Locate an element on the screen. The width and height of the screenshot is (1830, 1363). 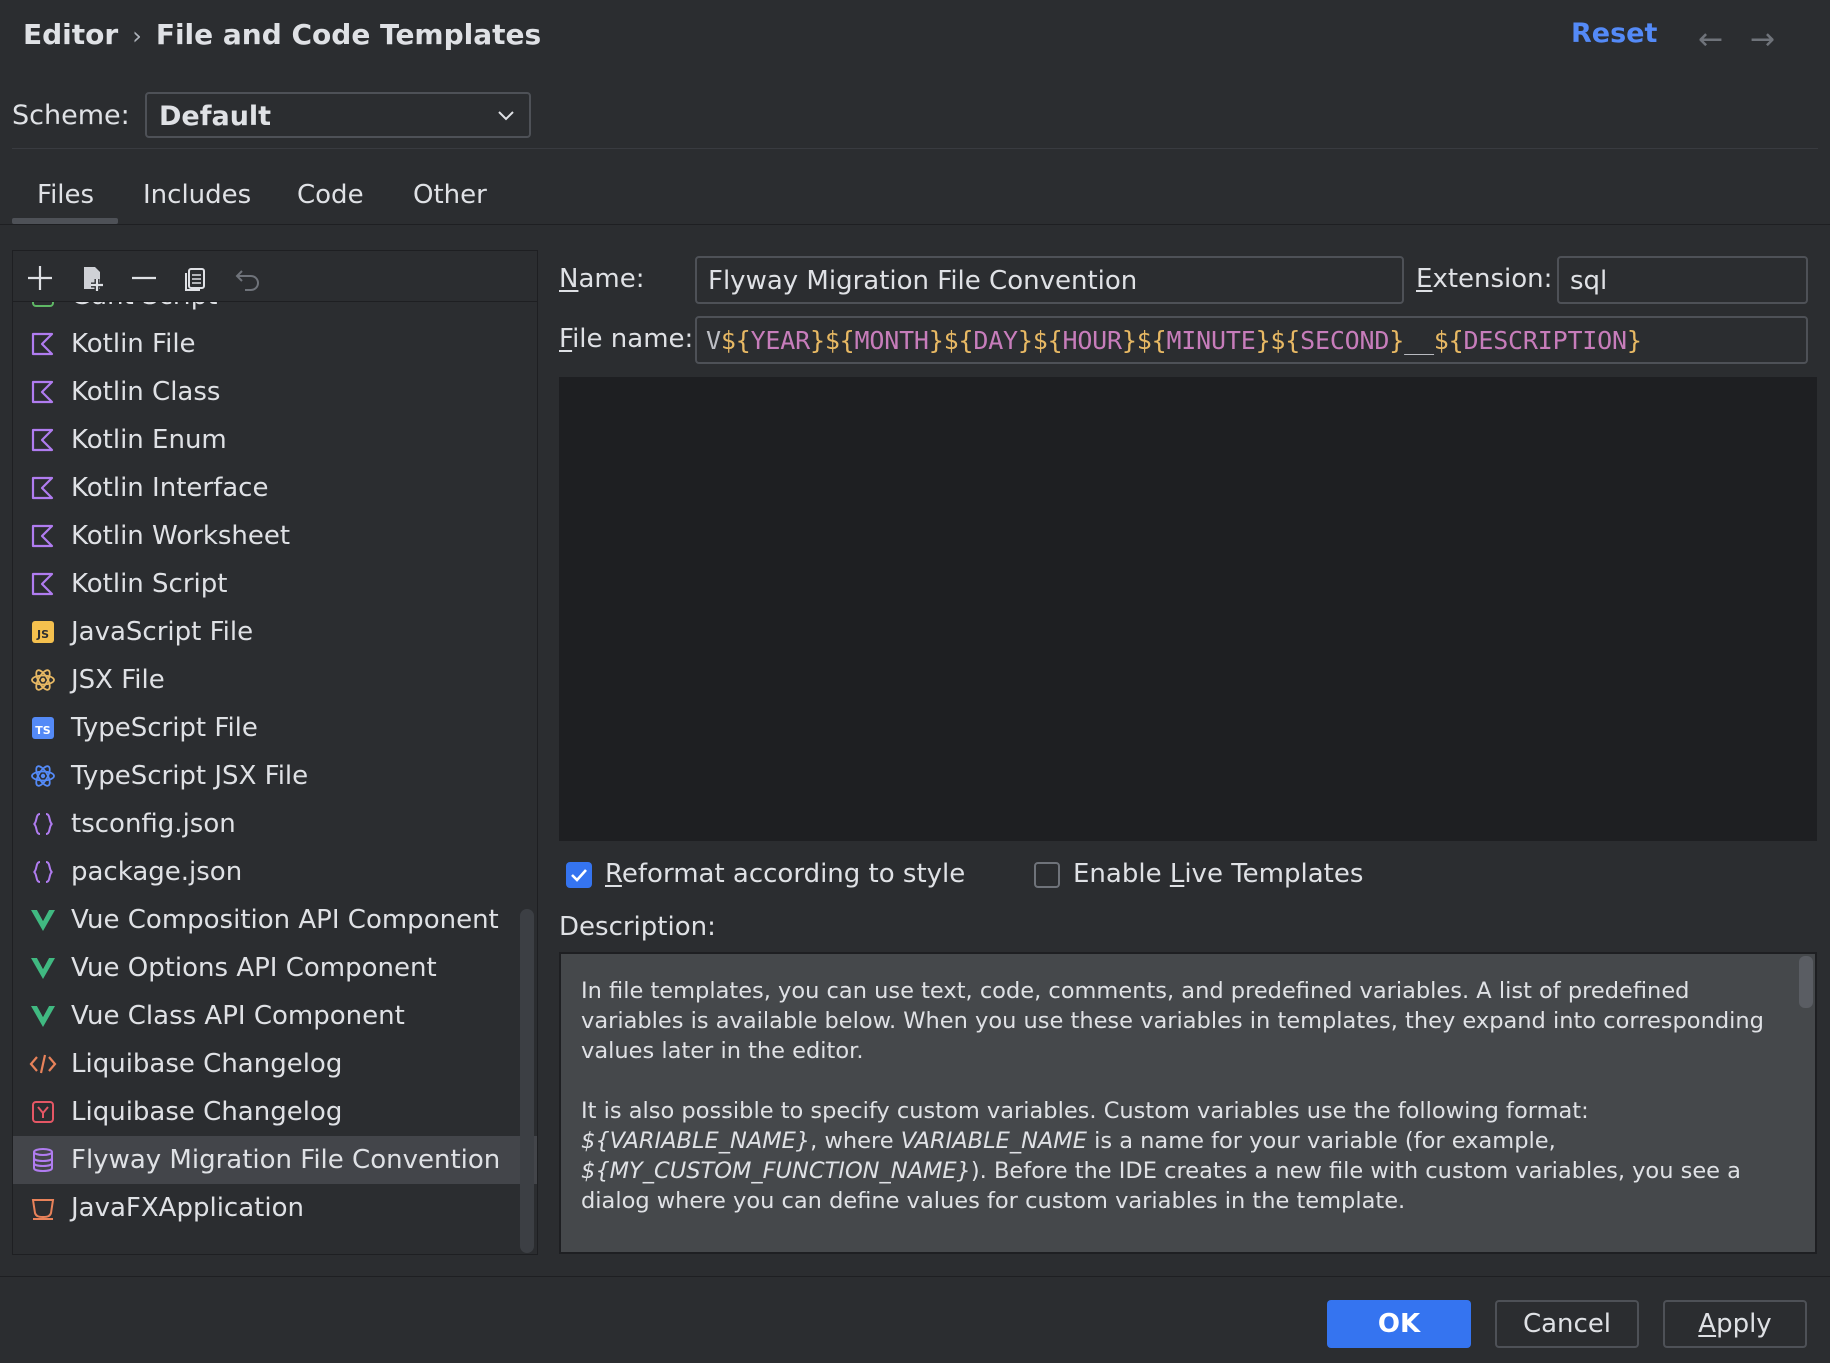
yaml-icon is located at coordinates (43, 1112).